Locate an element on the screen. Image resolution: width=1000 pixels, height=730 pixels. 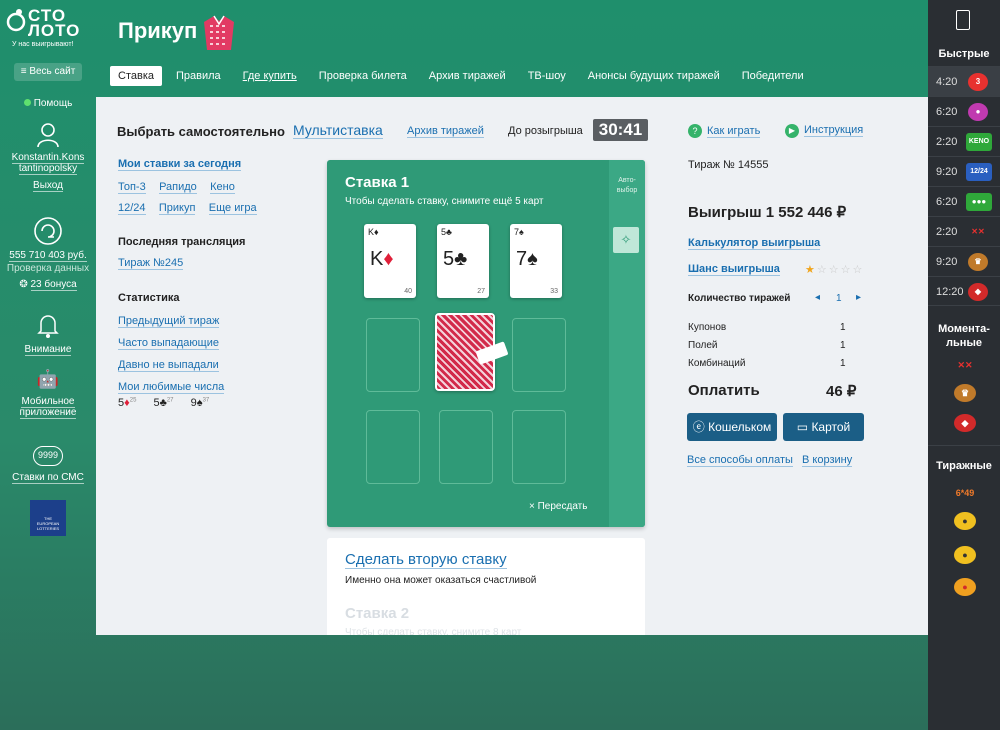
wallet-icon: ⓔ is located at coordinates (698, 427).